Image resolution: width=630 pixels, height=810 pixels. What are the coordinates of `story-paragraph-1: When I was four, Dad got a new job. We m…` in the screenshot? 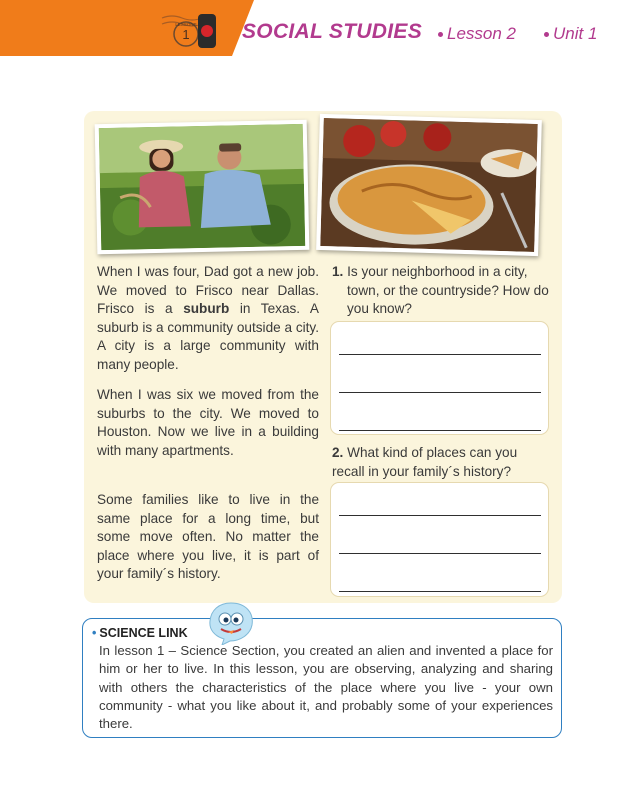 It's located at (208, 318).